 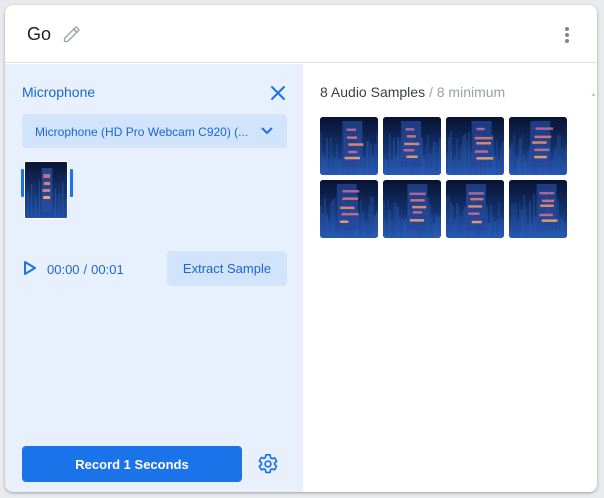 I want to click on gear-icon, so click(x=268, y=464).